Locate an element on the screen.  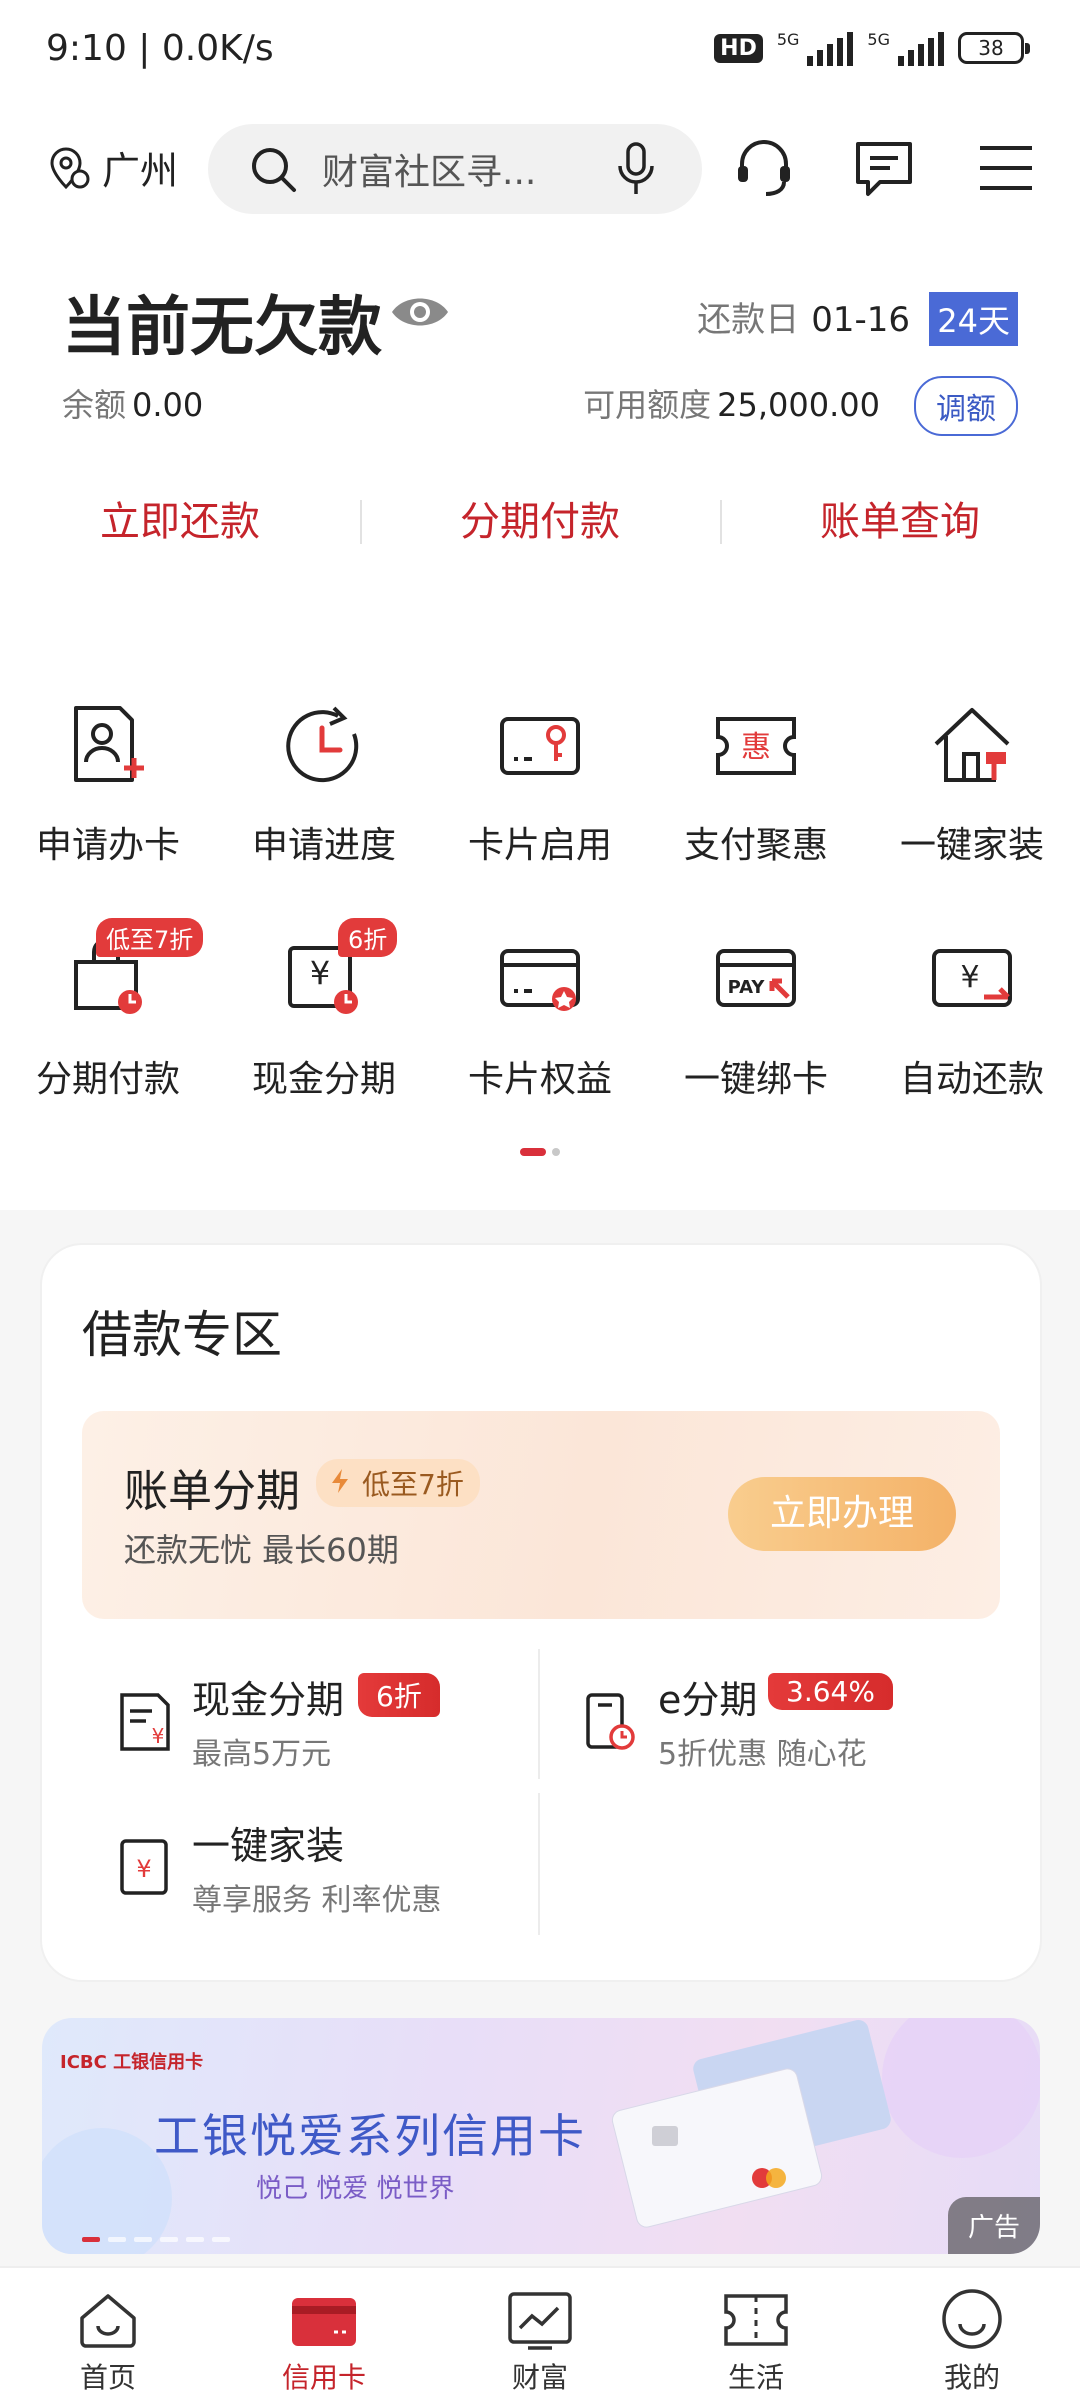
microphone-icon is located at coordinates (636, 169).